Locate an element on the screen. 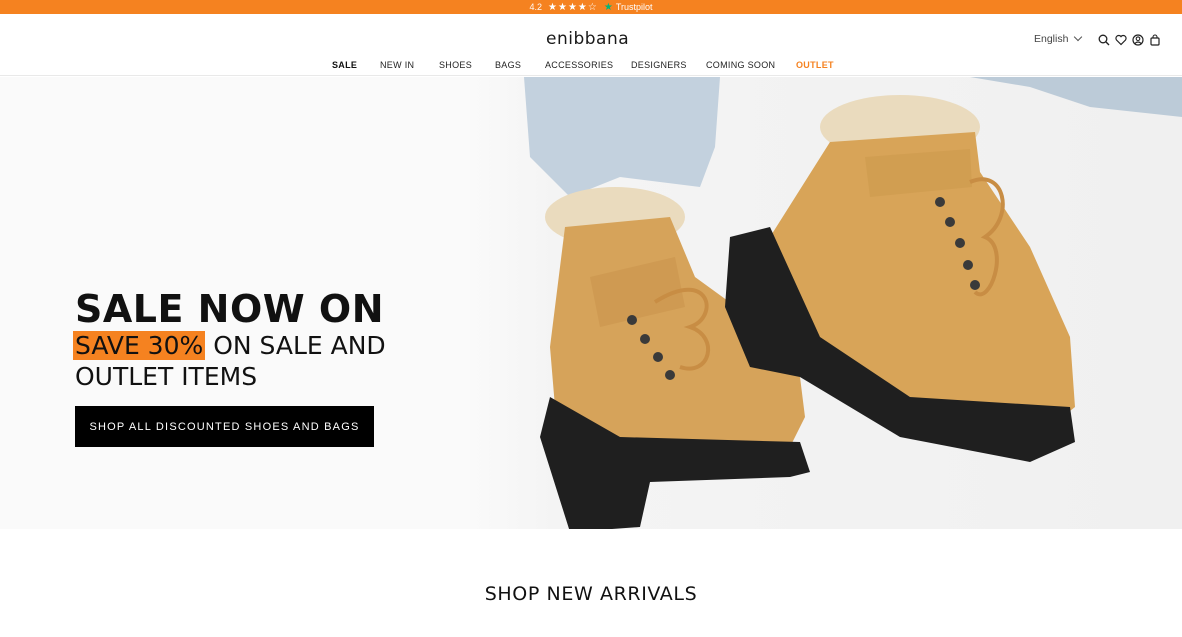 The width and height of the screenshot is (1182, 637). nav-item-bags: BAGS is located at coordinates (508, 65).